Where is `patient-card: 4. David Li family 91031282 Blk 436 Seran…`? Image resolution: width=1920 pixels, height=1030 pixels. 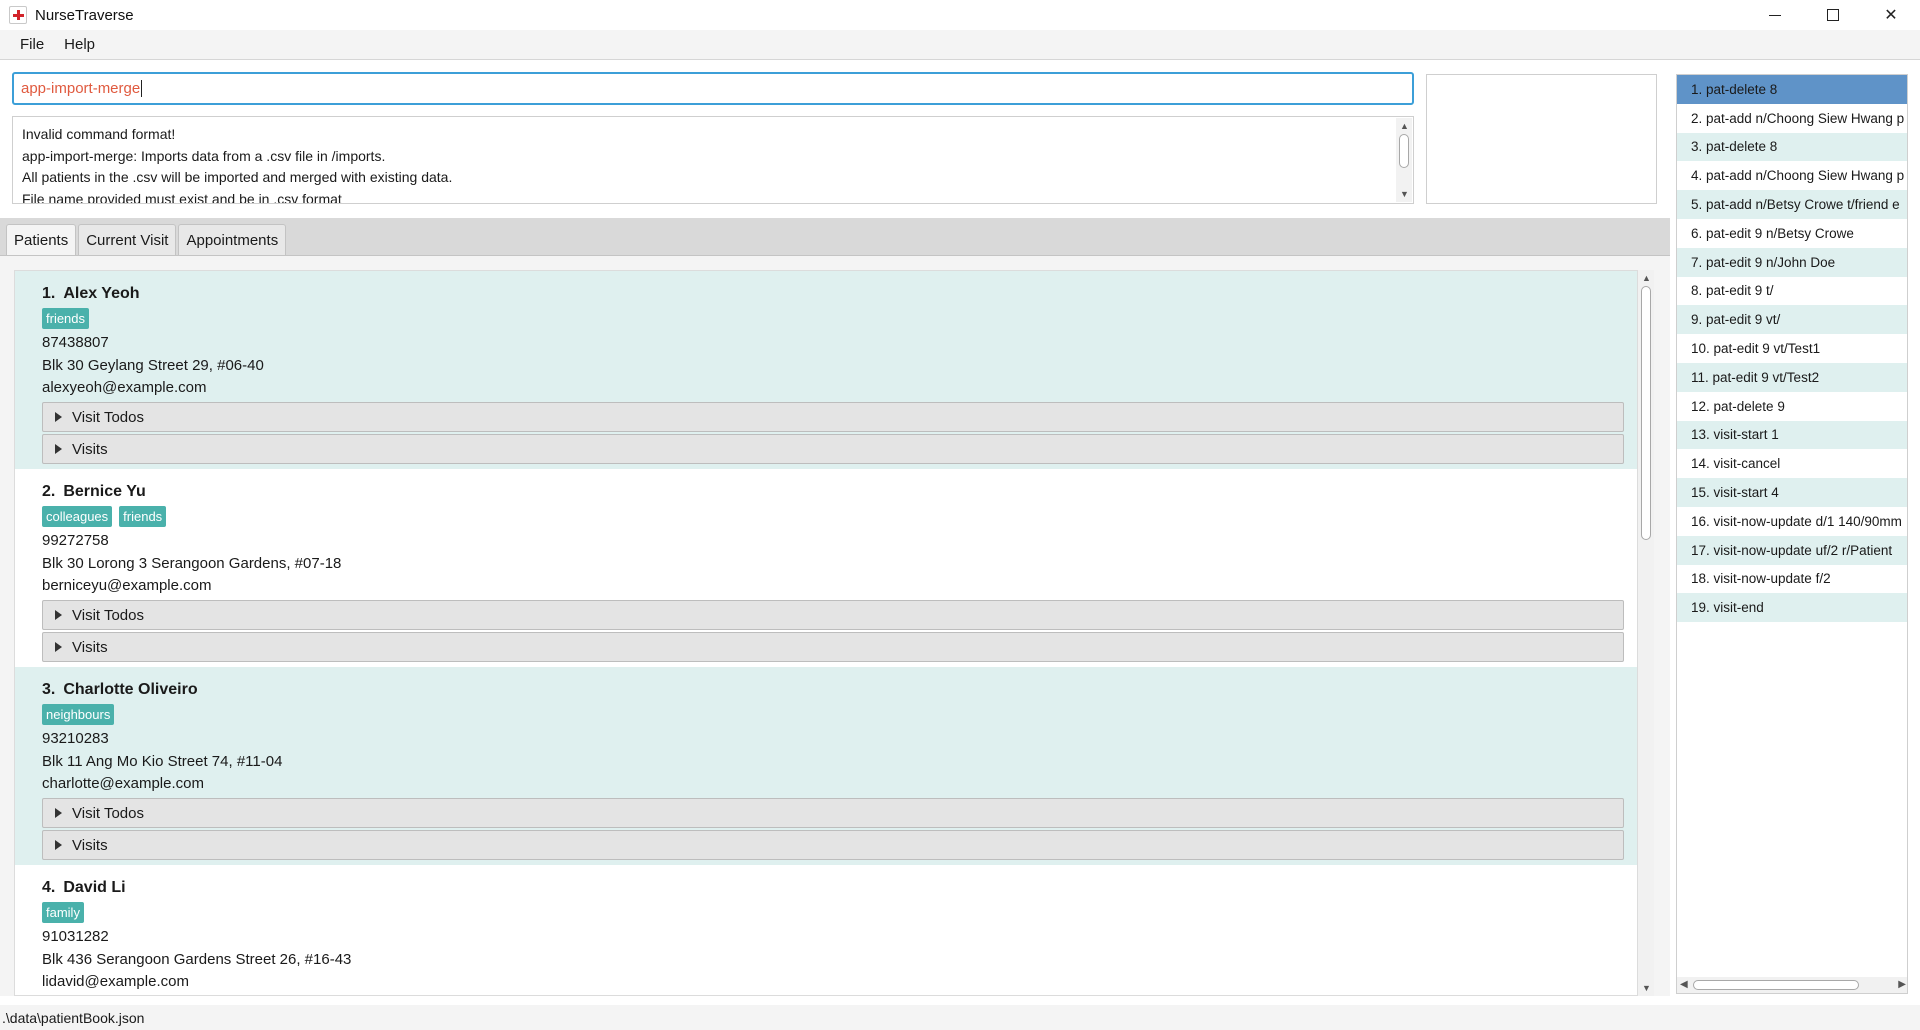
patient-card: 4. David Li family 91031282 Blk 436 Seran… is located at coordinates (826, 930).